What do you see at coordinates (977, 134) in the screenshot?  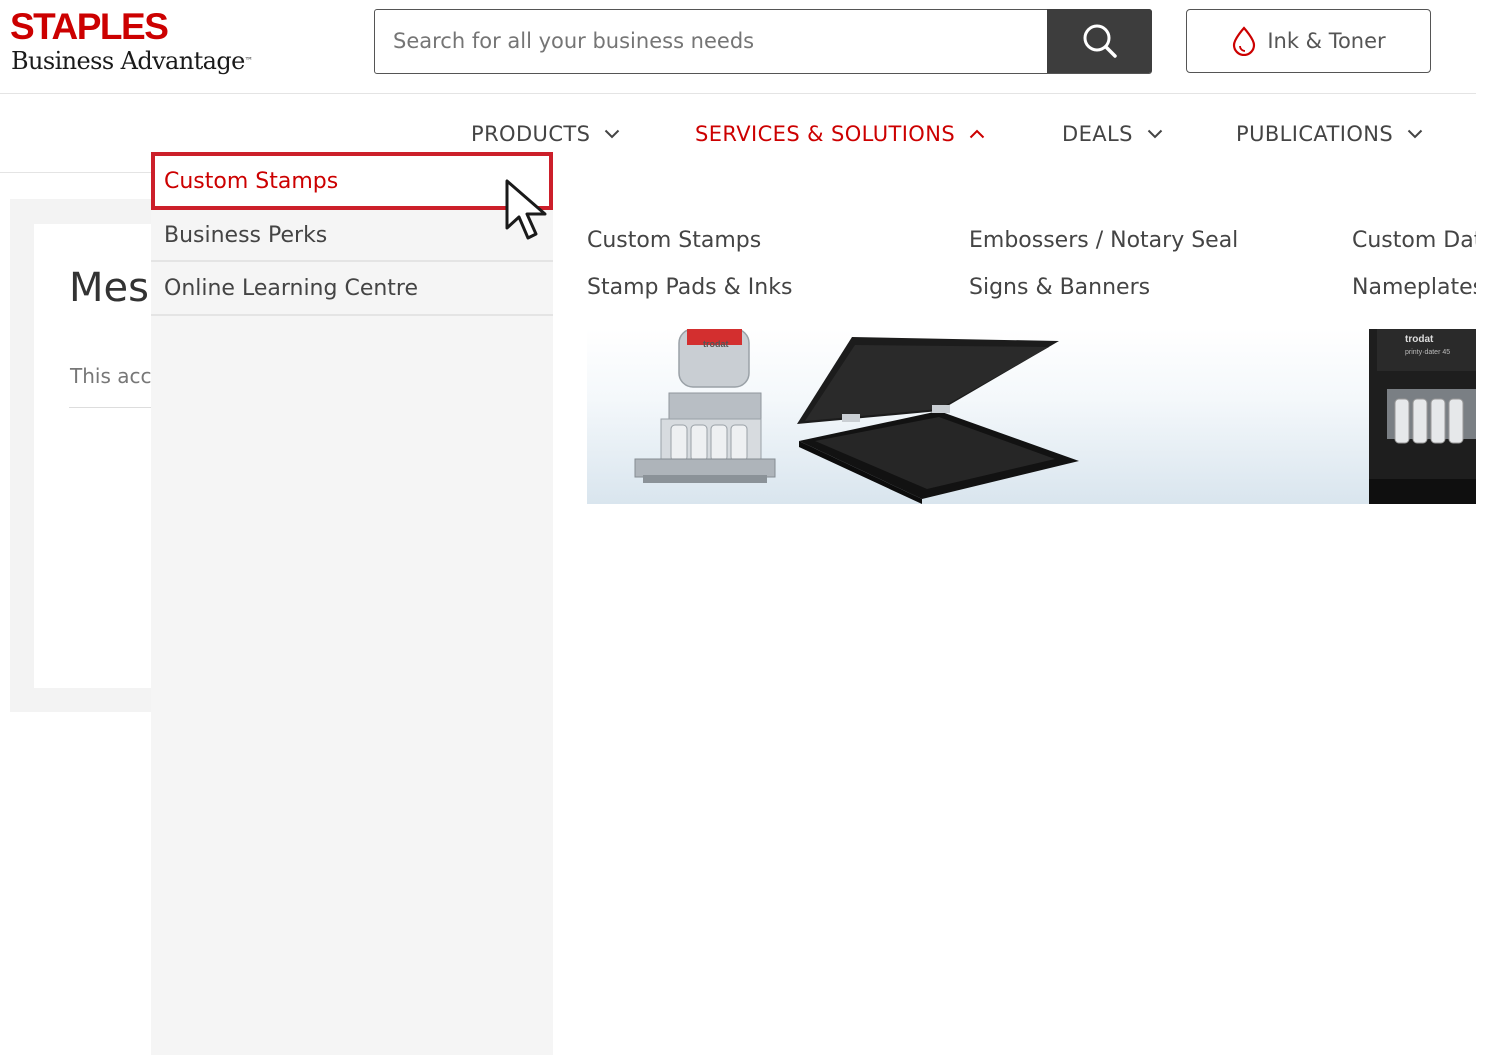 I see `chevron-up-icon` at bounding box center [977, 134].